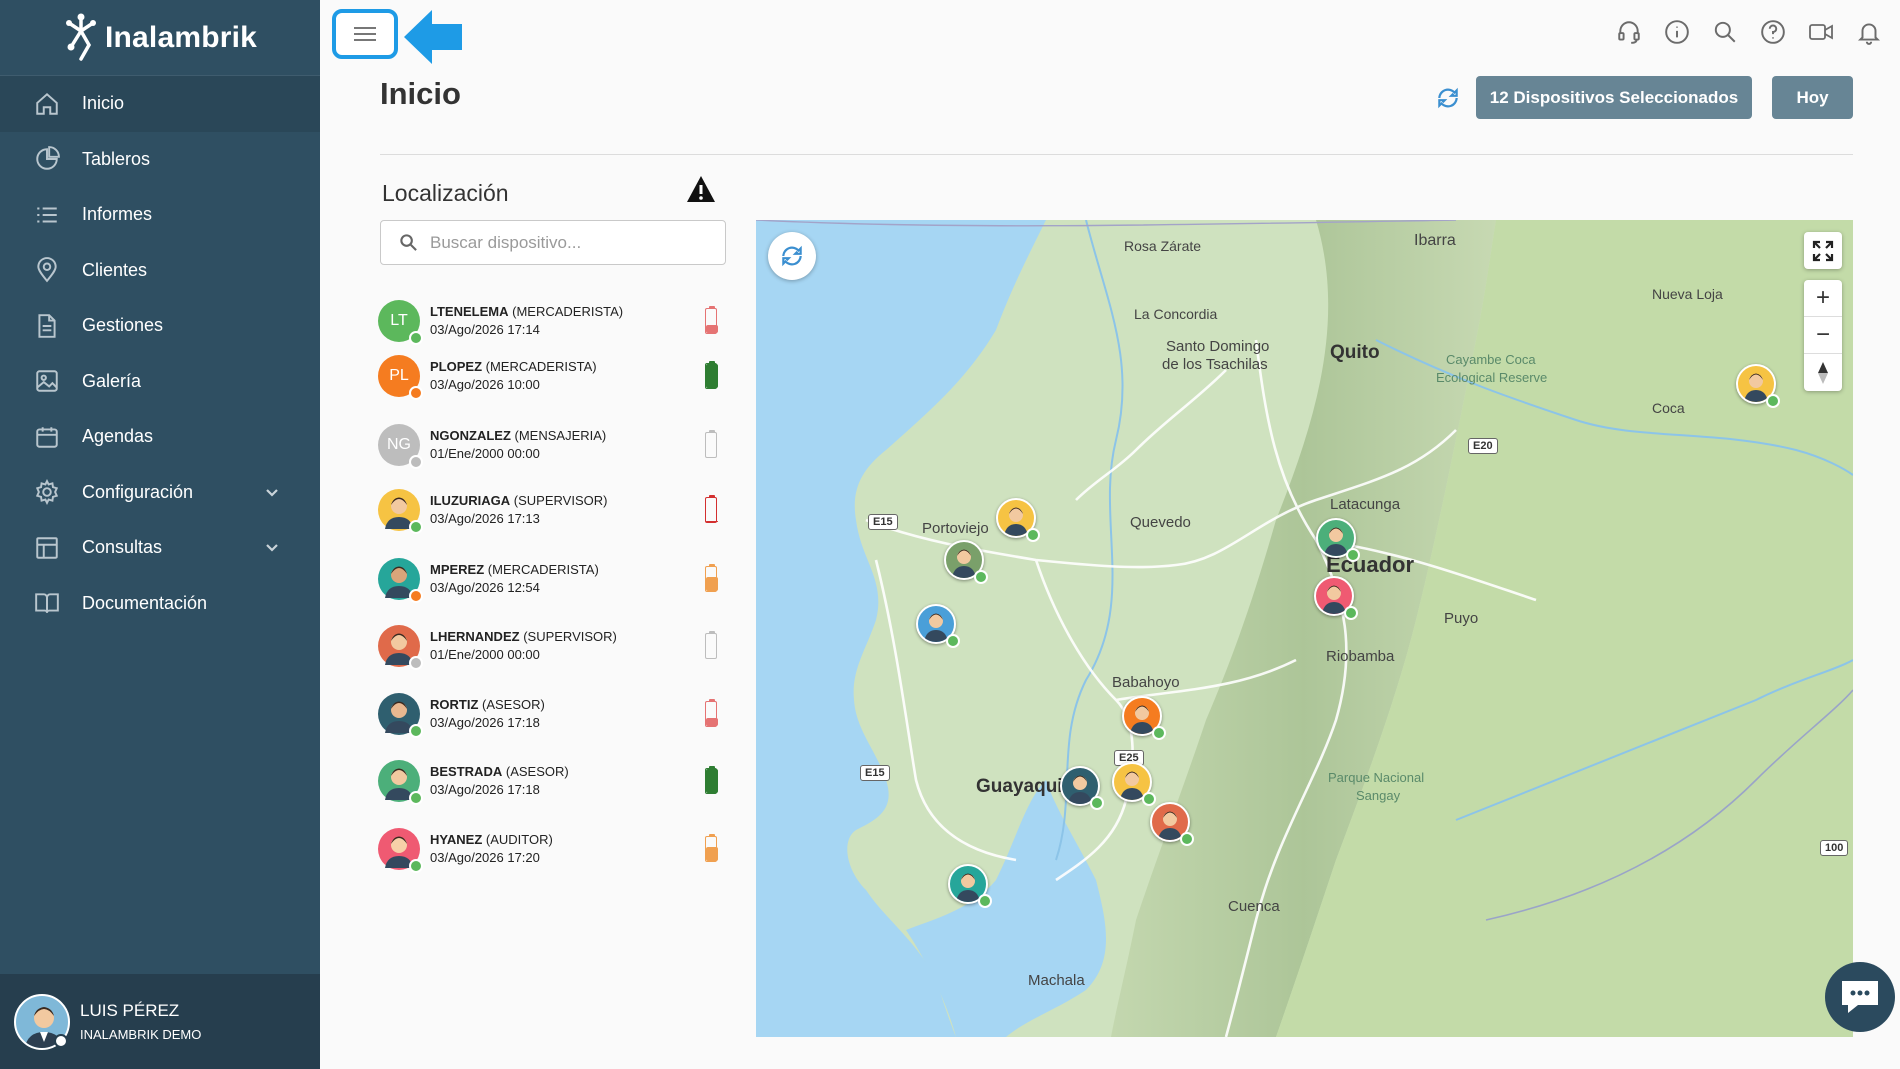  I want to click on device-list-item: HYANEZ (AUDITOR) 03/Ago/2026 17:20, so click(553, 849).